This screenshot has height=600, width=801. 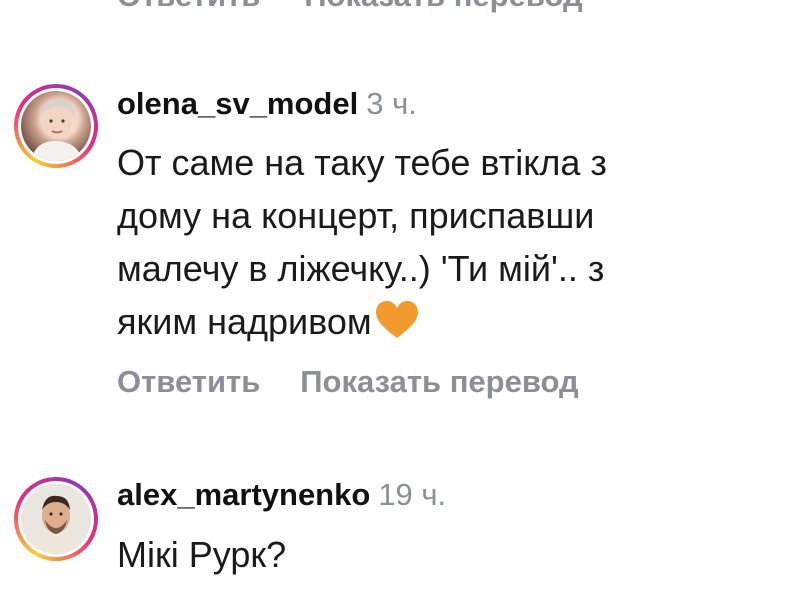 I want to click on username: olena_sv_model, so click(x=237, y=103).